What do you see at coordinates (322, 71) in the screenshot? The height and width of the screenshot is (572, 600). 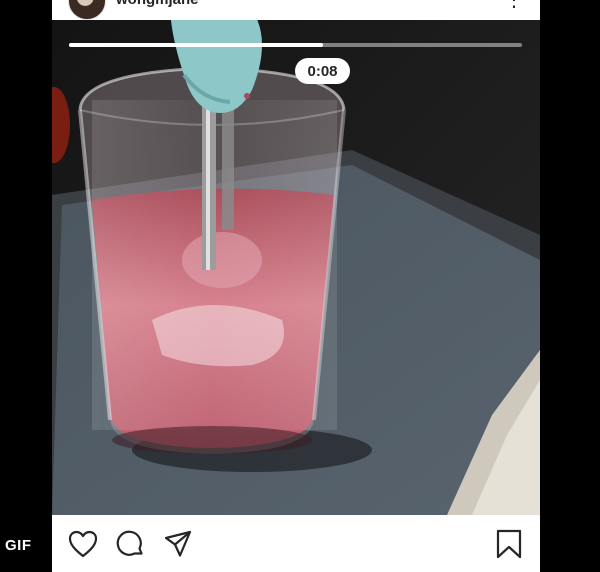 I see `video-elapsed-time: 0:08` at bounding box center [322, 71].